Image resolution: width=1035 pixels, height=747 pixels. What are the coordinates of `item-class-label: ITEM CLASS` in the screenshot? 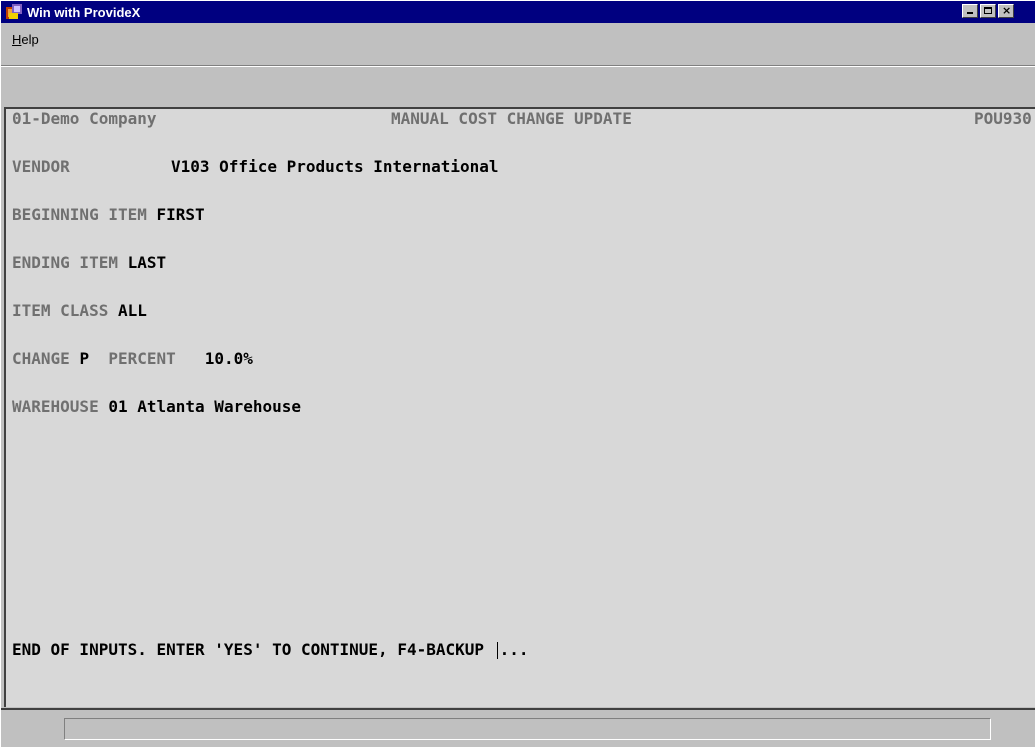 It's located at (60, 310).